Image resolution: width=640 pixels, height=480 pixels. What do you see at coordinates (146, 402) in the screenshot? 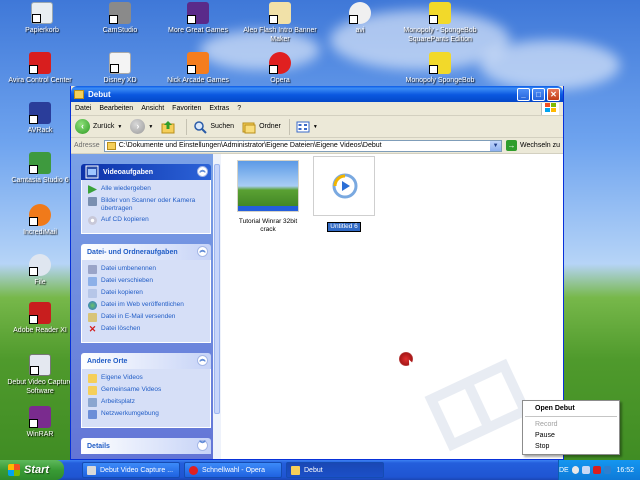
I see `place-my-computer: Arbeitsplatz` at bounding box center [146, 402].